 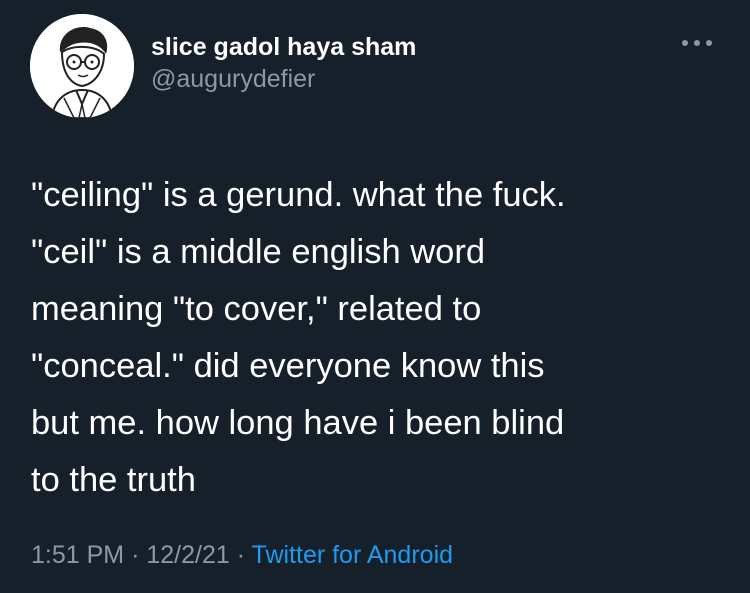 What do you see at coordinates (187, 555) in the screenshot?
I see `tweet-date: 12/2/21` at bounding box center [187, 555].